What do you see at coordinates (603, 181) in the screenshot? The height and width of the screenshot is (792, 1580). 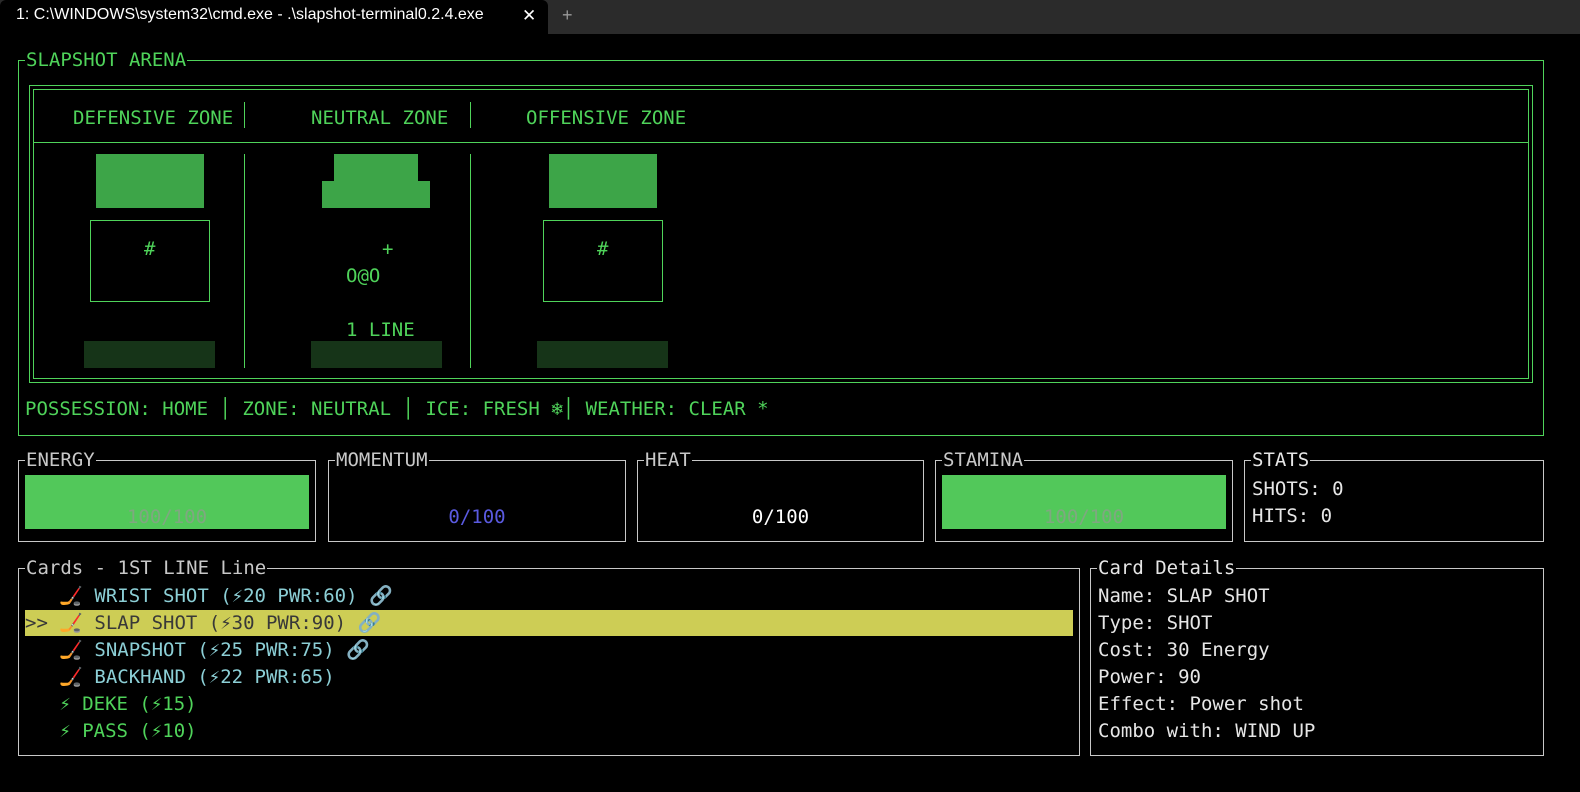 I see `offensive-net-block` at bounding box center [603, 181].